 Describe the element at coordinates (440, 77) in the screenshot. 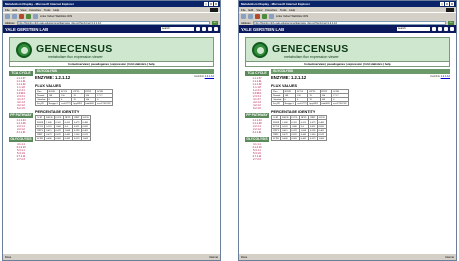

I see `treeblink: treeblink 1.2.1.12` at that location.